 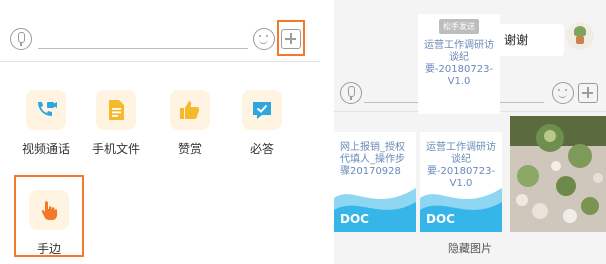 I want to click on doc-name: 运营工作调研访谈纪要-20180723-V1.0, so click(x=459, y=63).